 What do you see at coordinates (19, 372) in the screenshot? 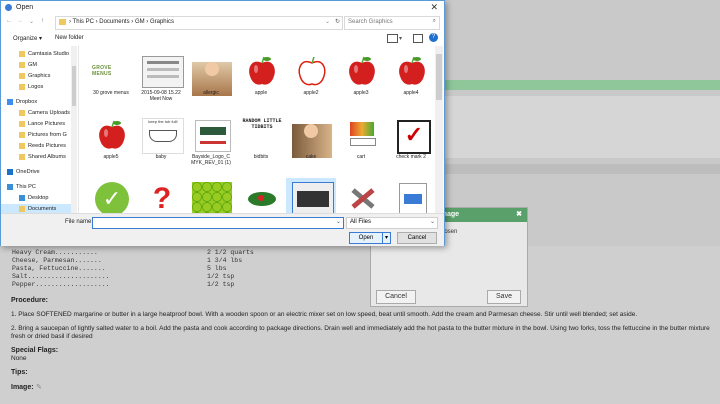
I see `tips-label: Tips:` at bounding box center [19, 372].